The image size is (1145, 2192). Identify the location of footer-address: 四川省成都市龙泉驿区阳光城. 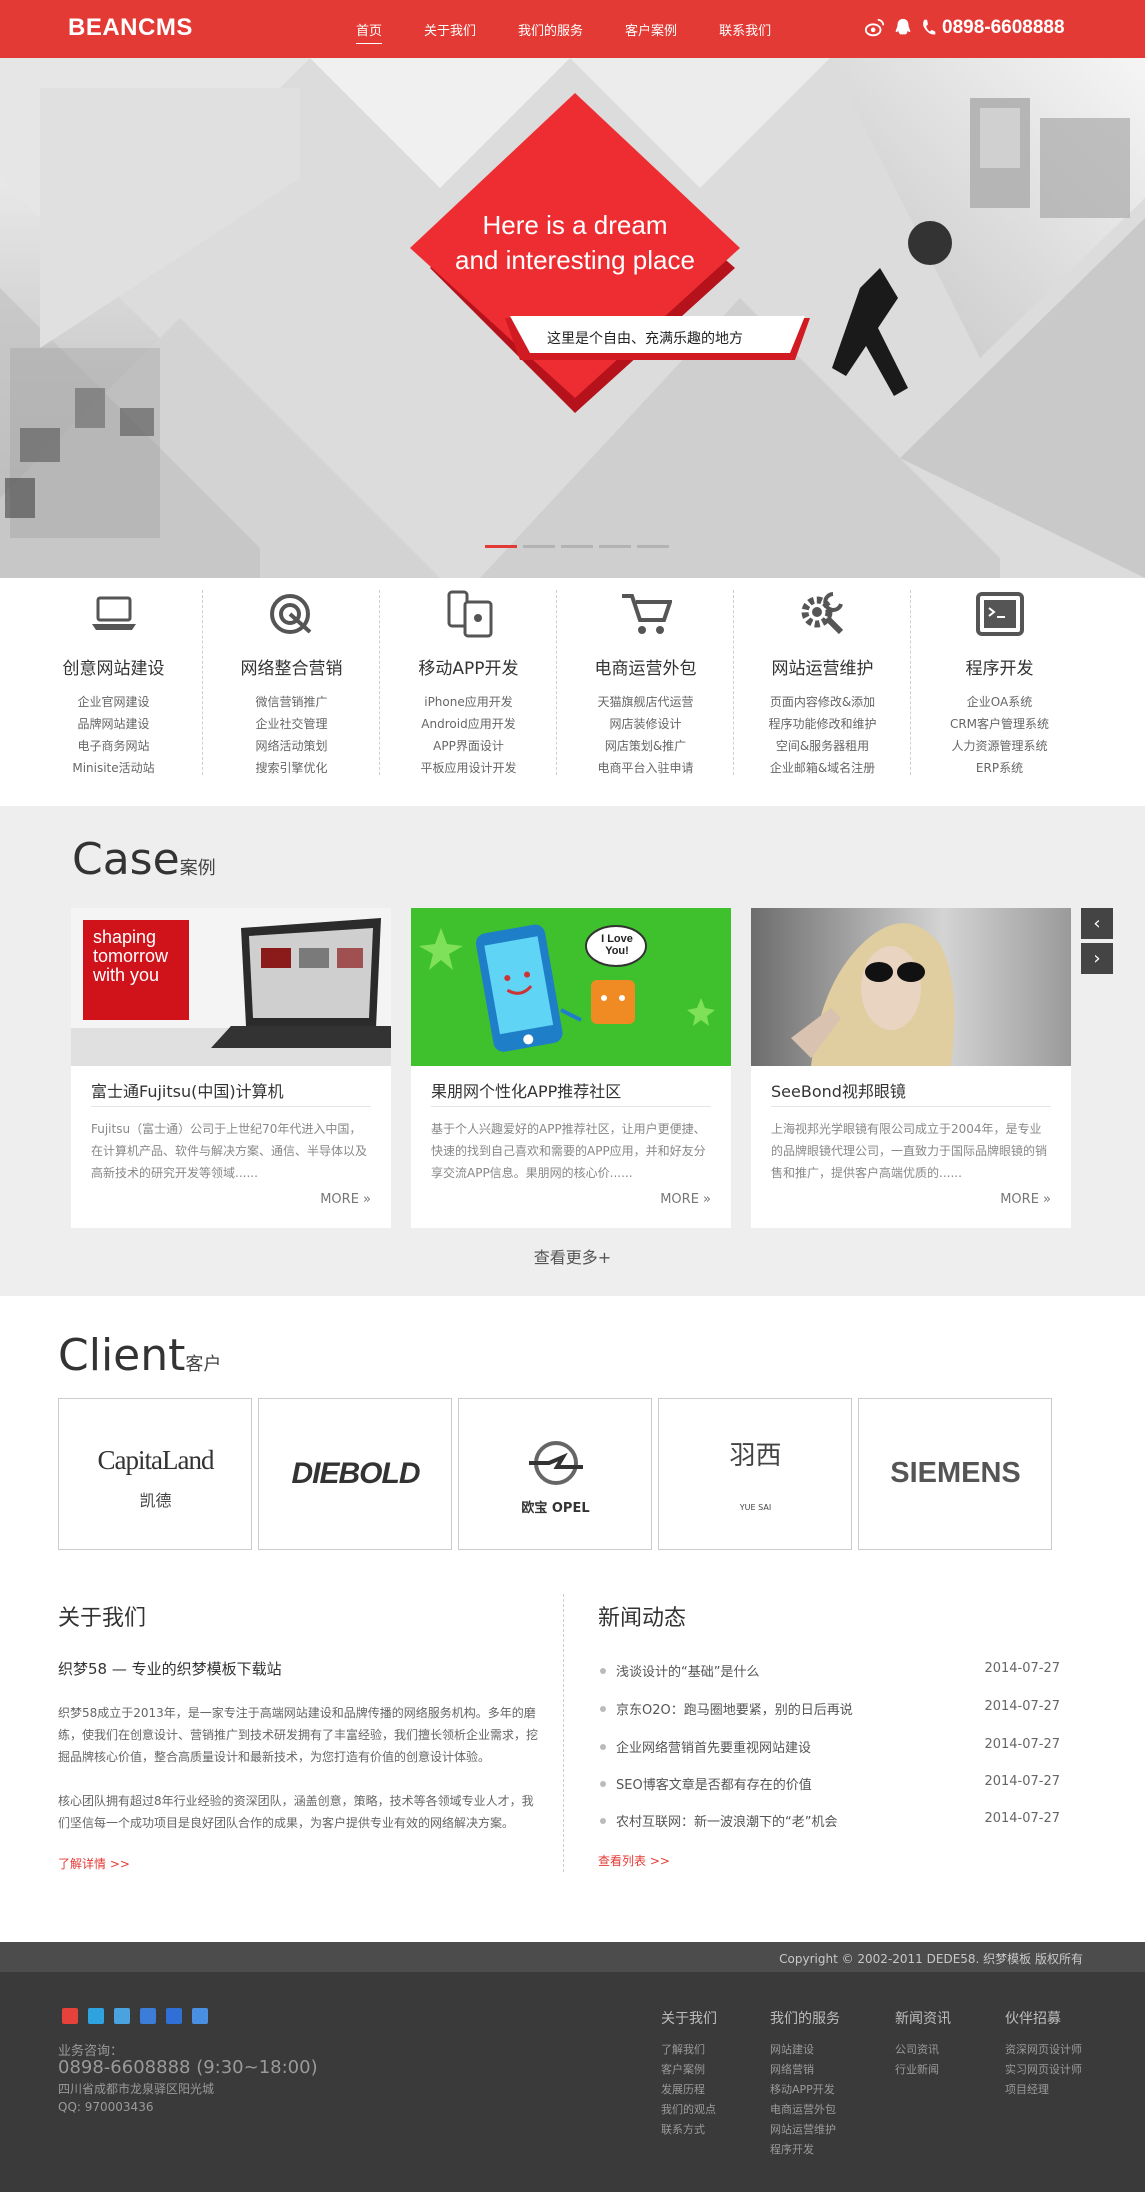
(136, 2089).